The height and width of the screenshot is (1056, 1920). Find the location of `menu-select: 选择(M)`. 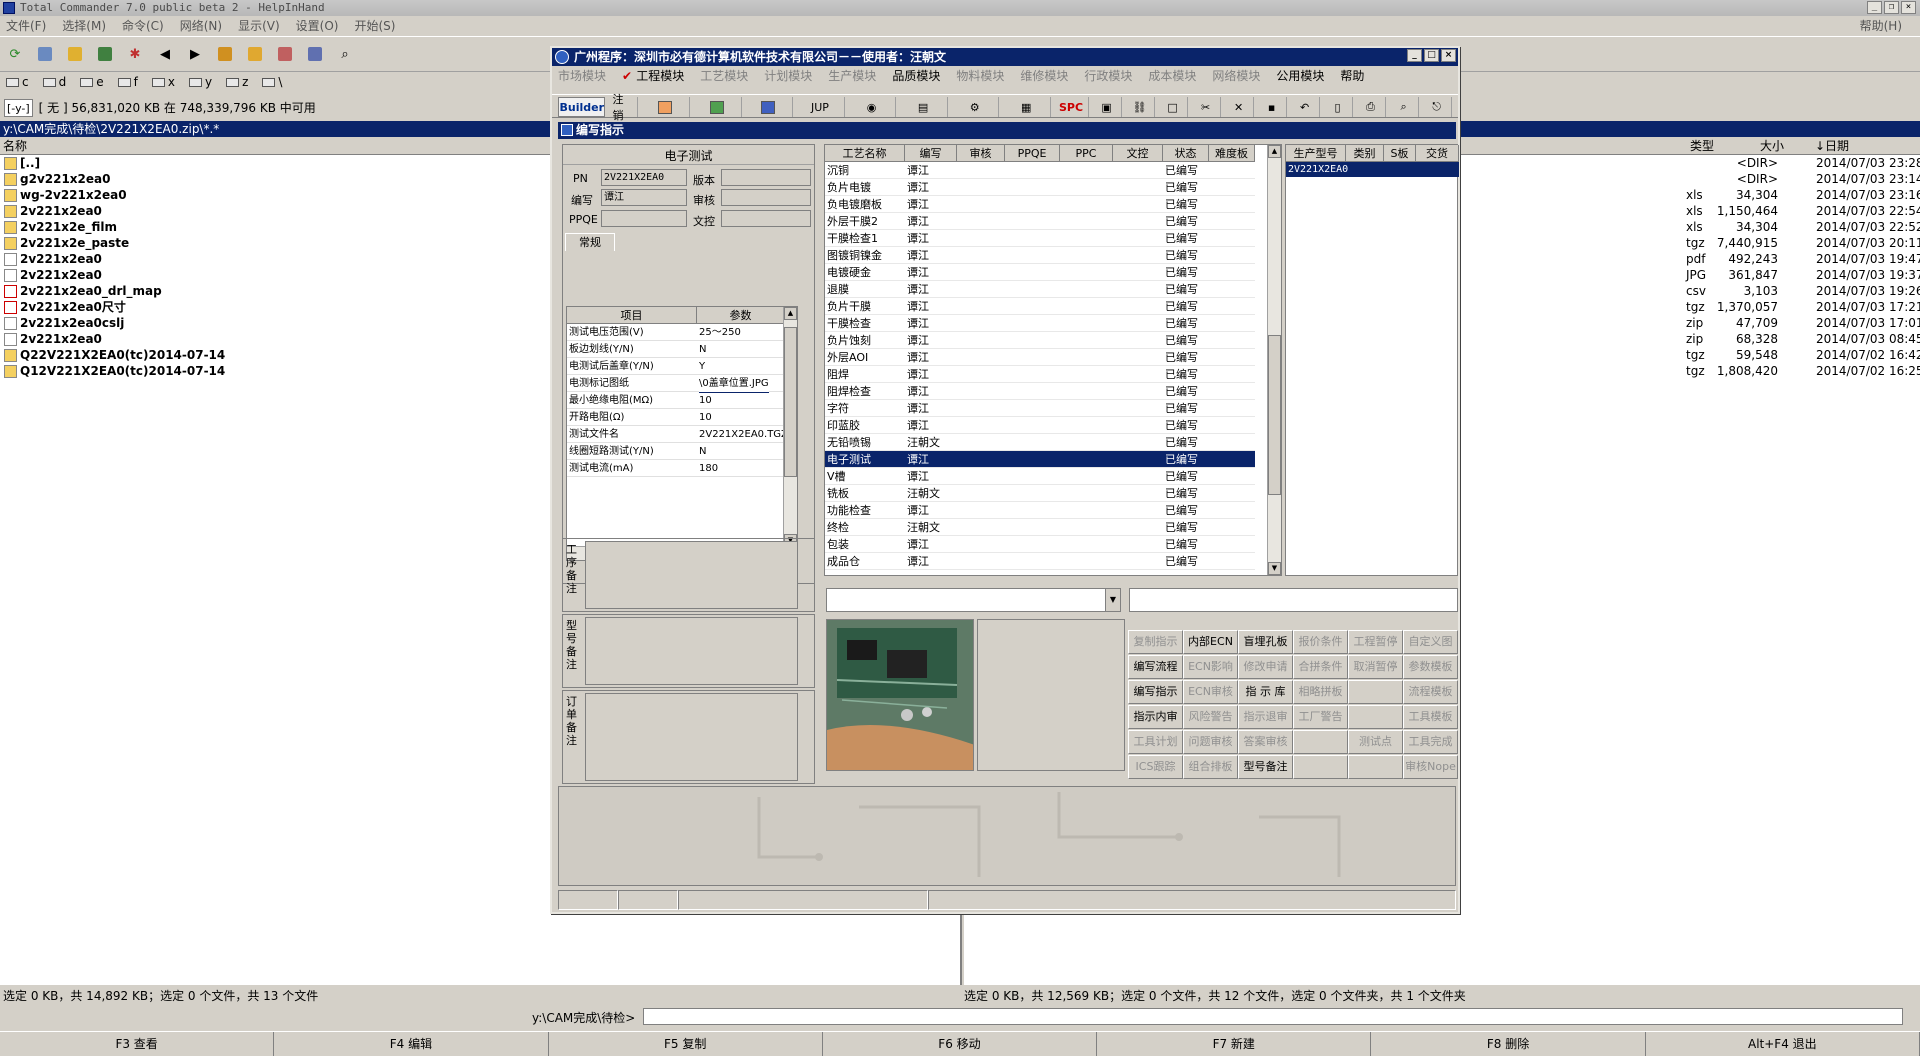

menu-select: 选择(M) is located at coordinates (84, 26).